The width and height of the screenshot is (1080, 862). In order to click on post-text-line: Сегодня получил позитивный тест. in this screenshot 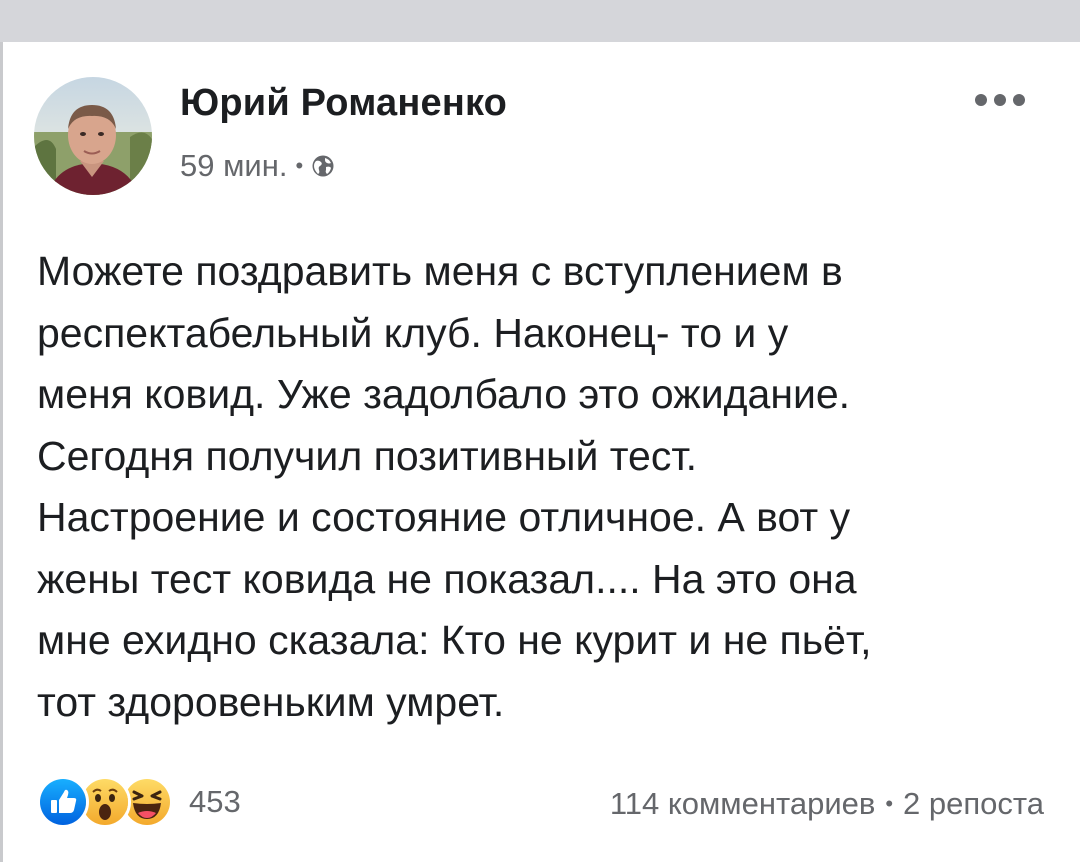, I will do `click(367, 455)`.